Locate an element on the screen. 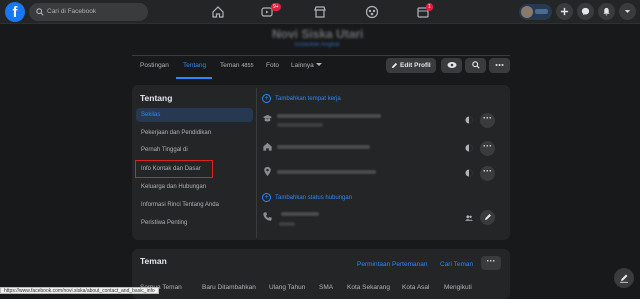 This screenshot has width=640, height=299. friend-requests-link: Permintaan Pertemanan is located at coordinates (392, 264).